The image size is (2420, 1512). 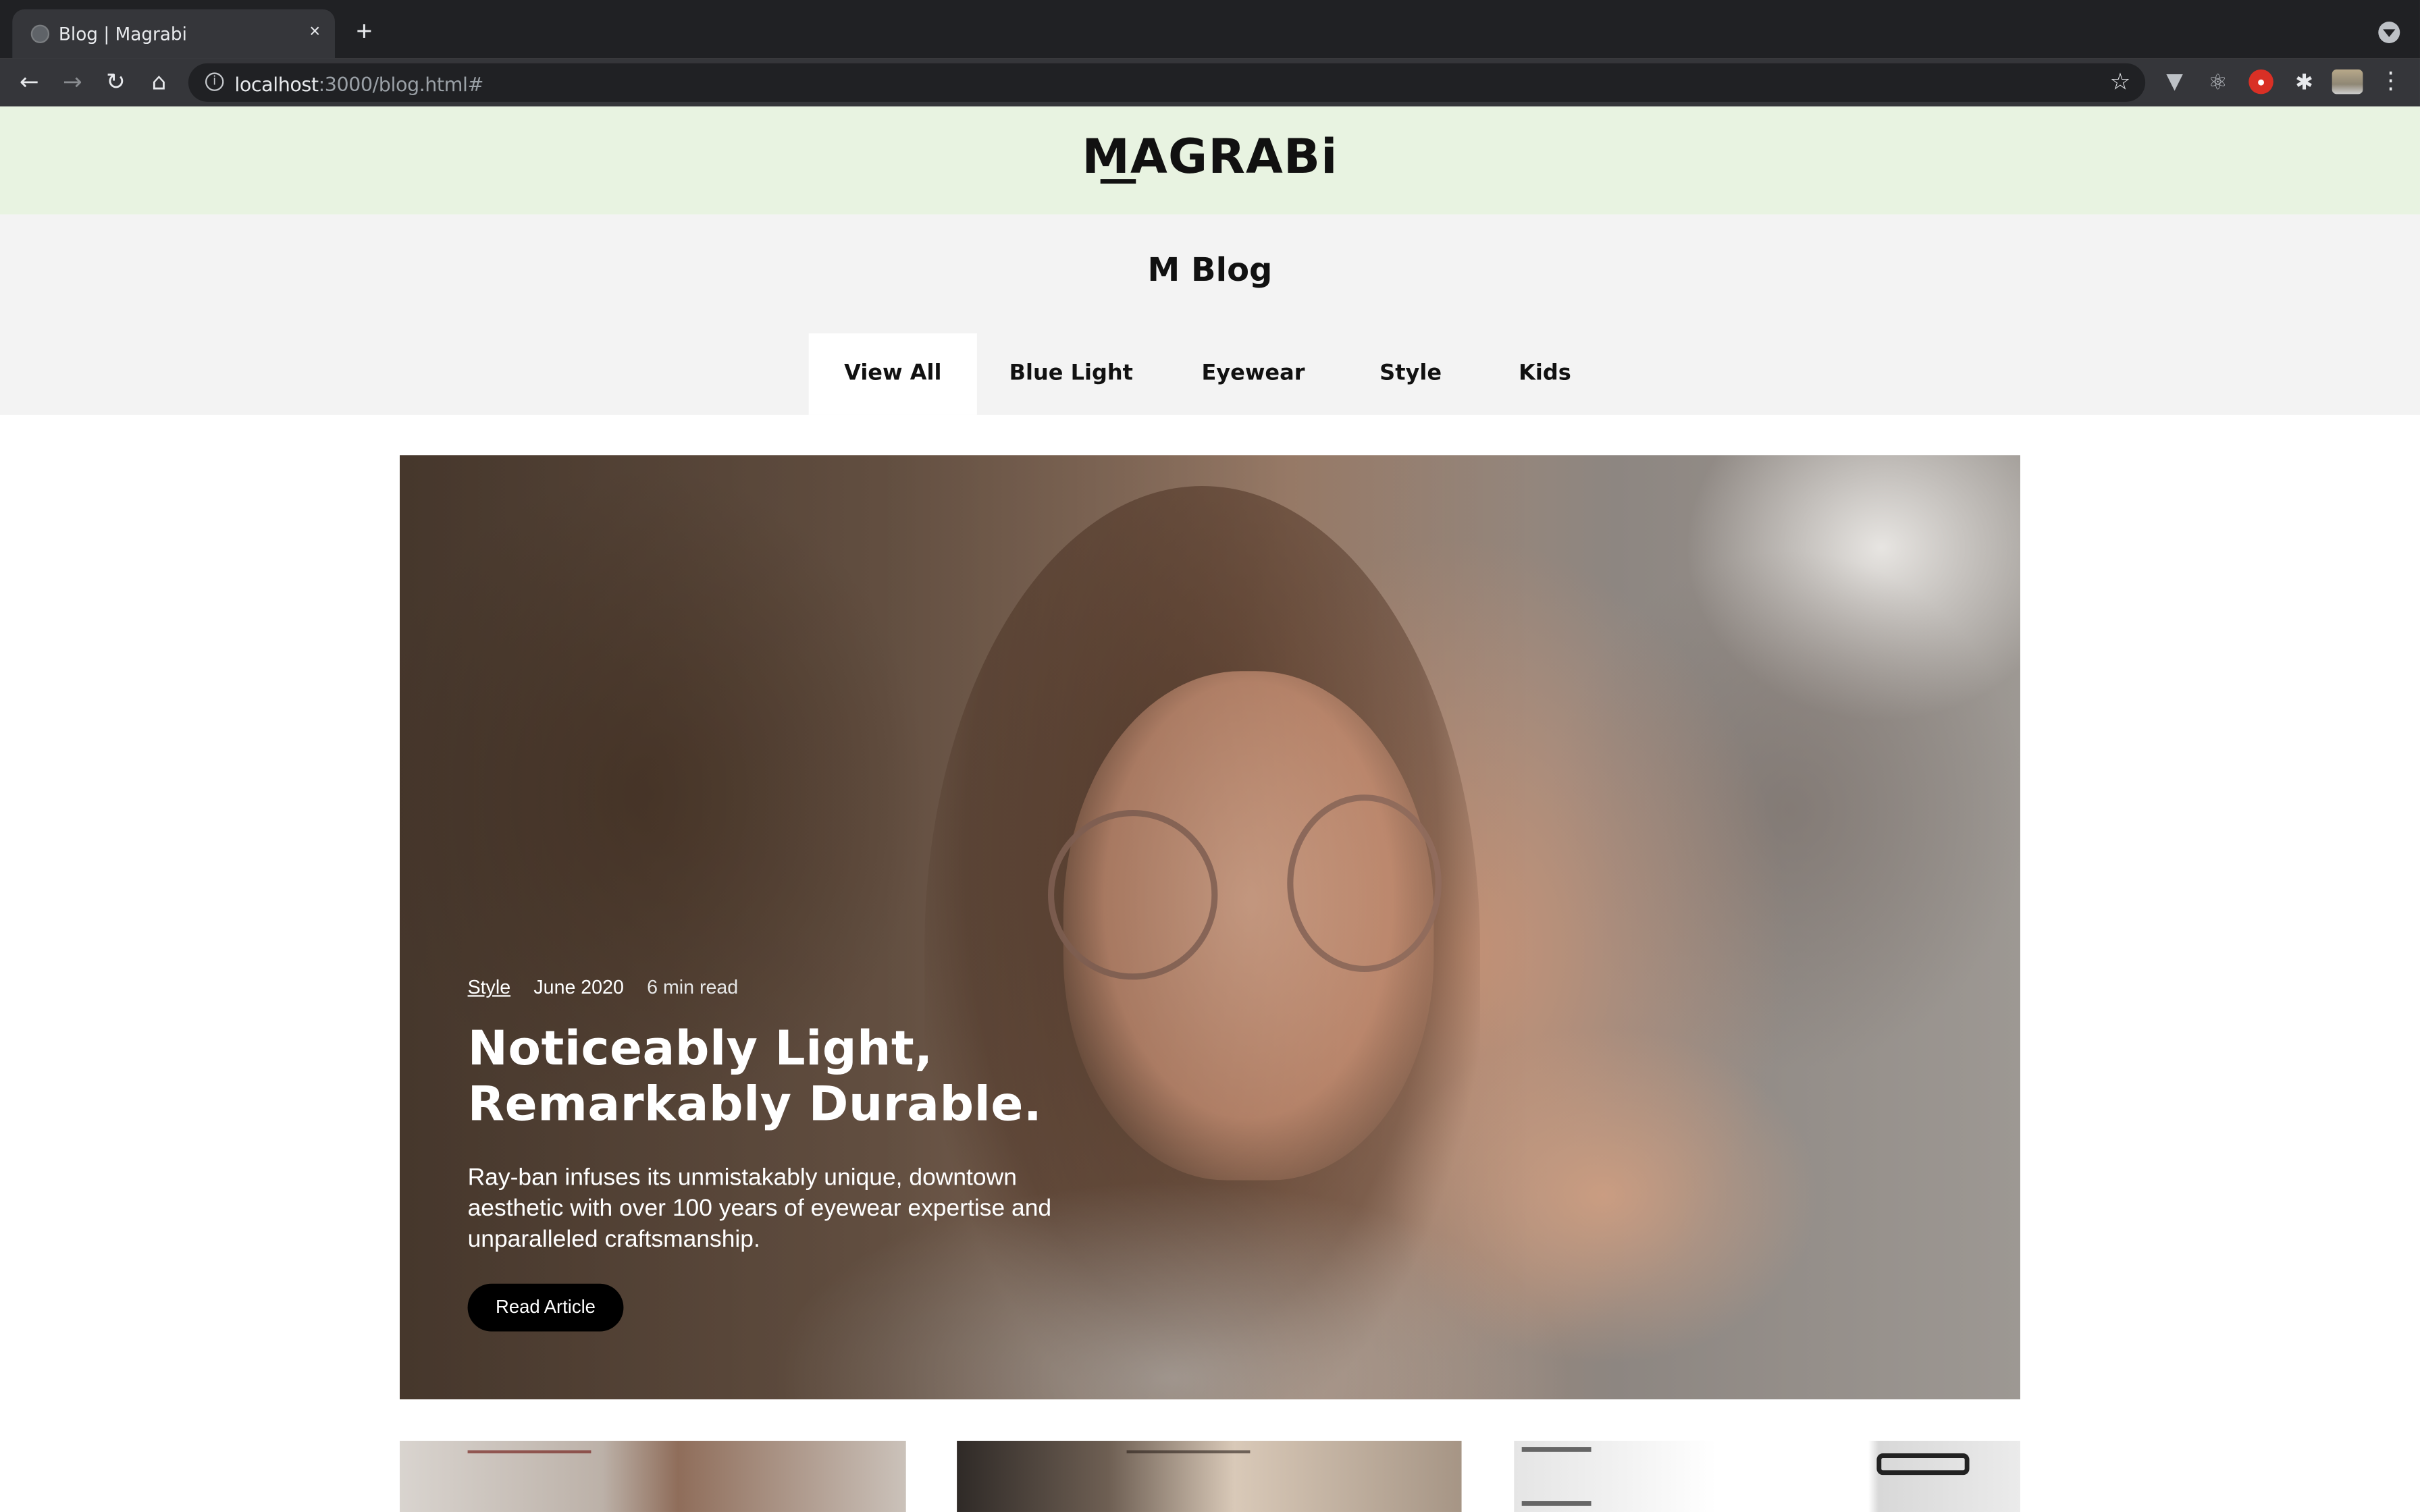 What do you see at coordinates (2390, 81) in the screenshot?
I see `menu-kebab-icon: ⋮` at bounding box center [2390, 81].